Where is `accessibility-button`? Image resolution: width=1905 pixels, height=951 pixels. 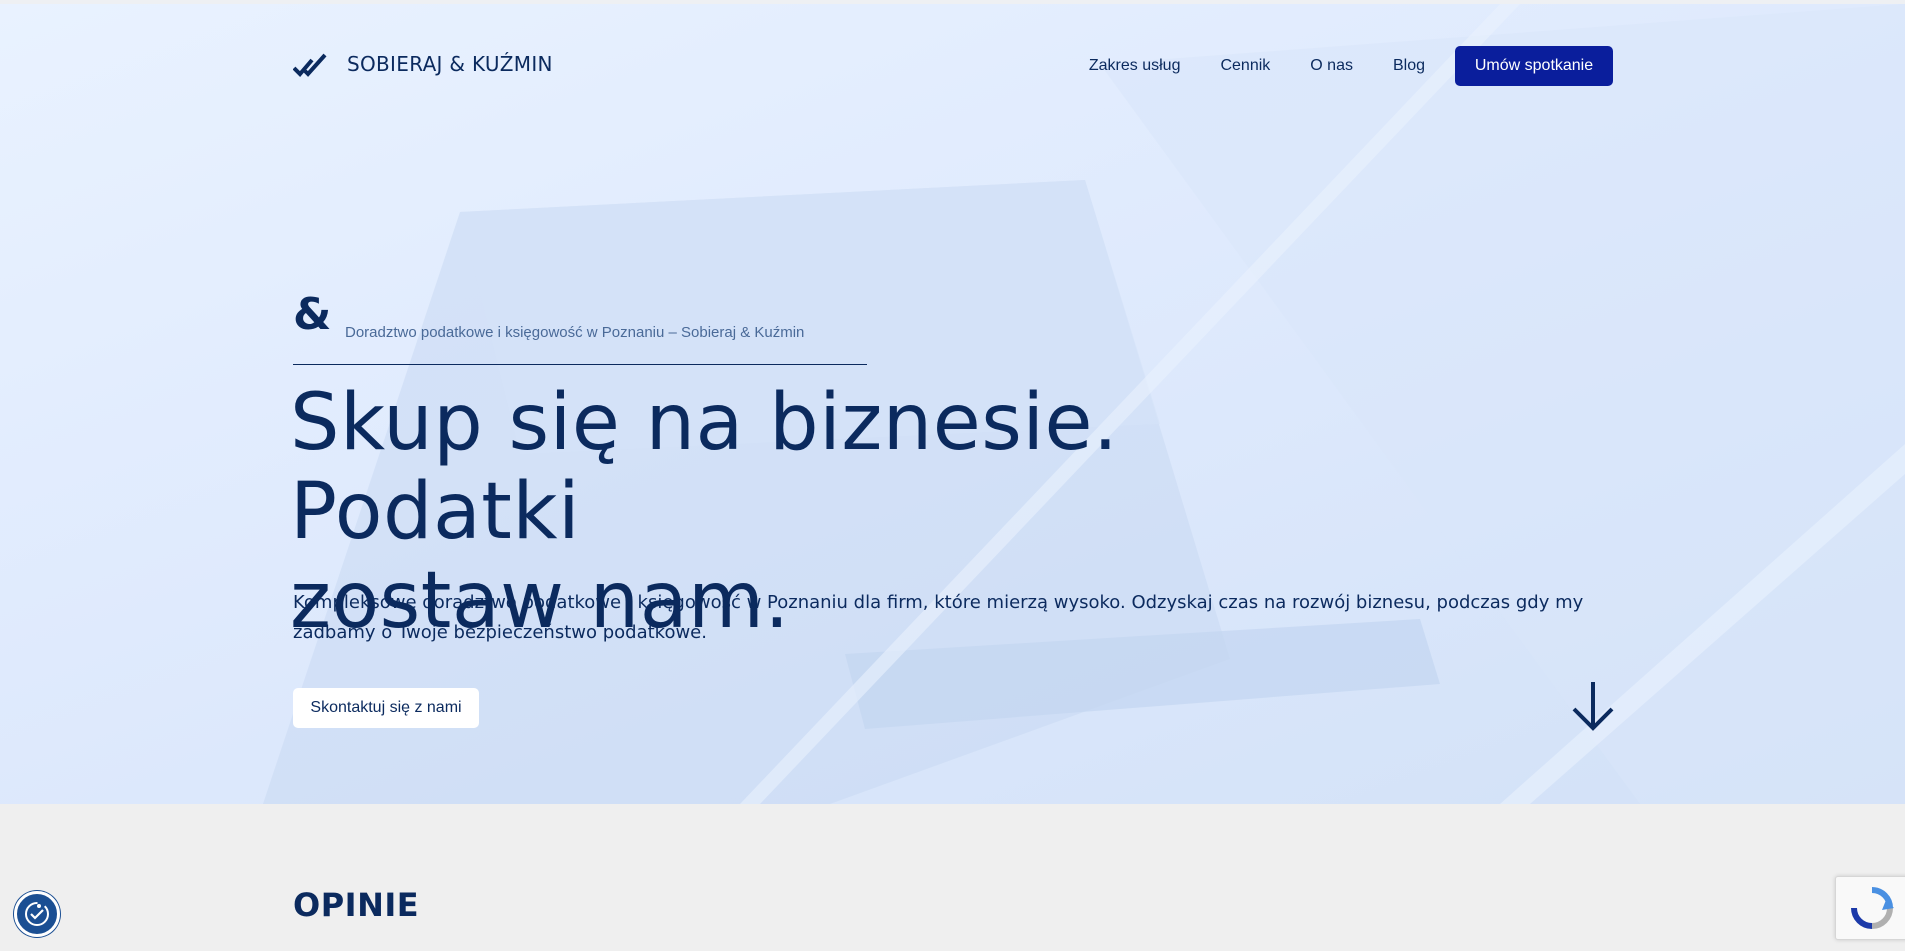 accessibility-button is located at coordinates (37, 914).